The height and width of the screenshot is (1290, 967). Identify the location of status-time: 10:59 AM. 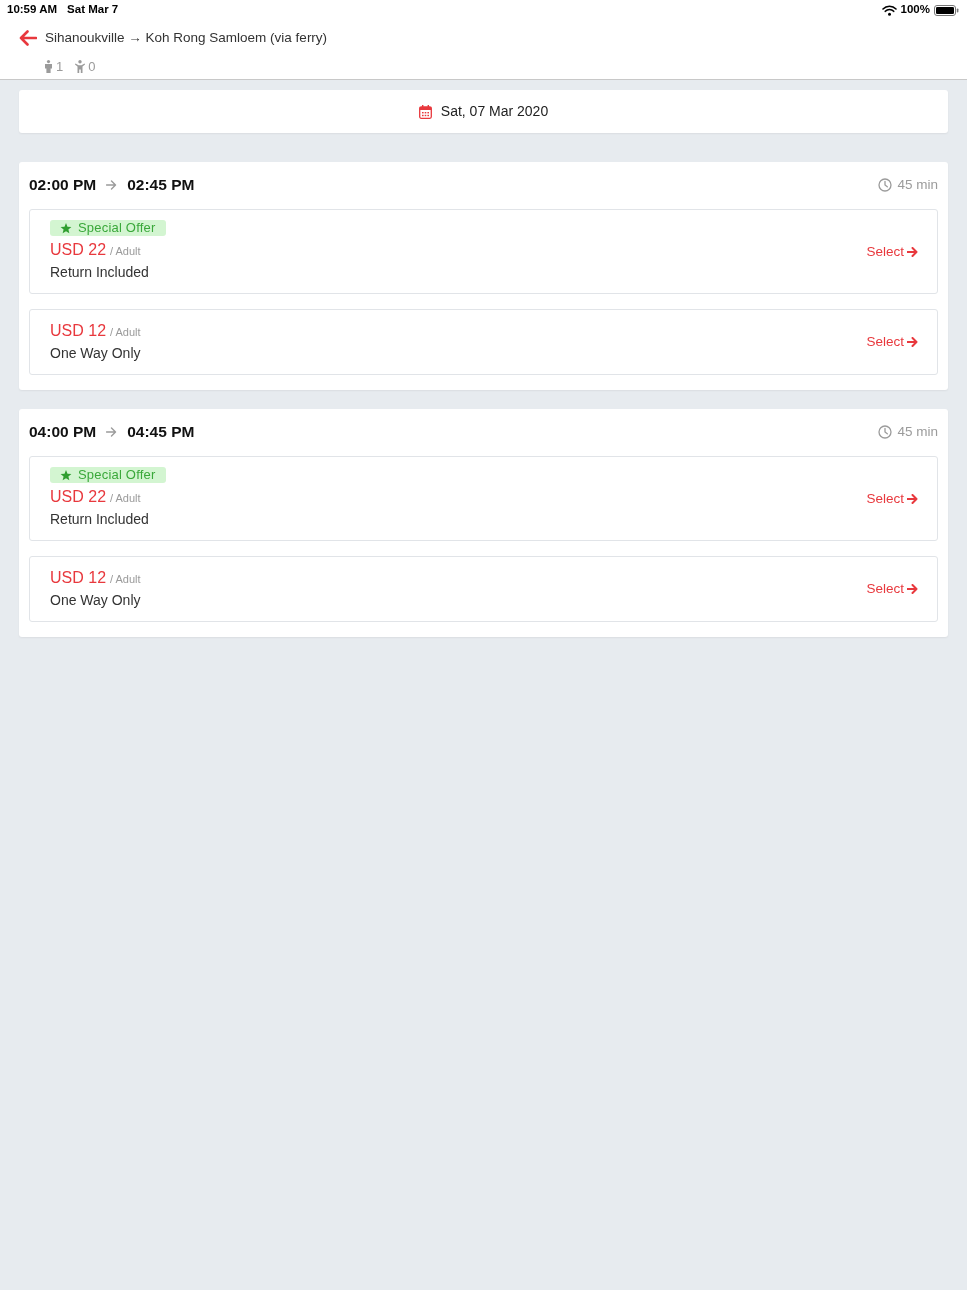
(32, 10).